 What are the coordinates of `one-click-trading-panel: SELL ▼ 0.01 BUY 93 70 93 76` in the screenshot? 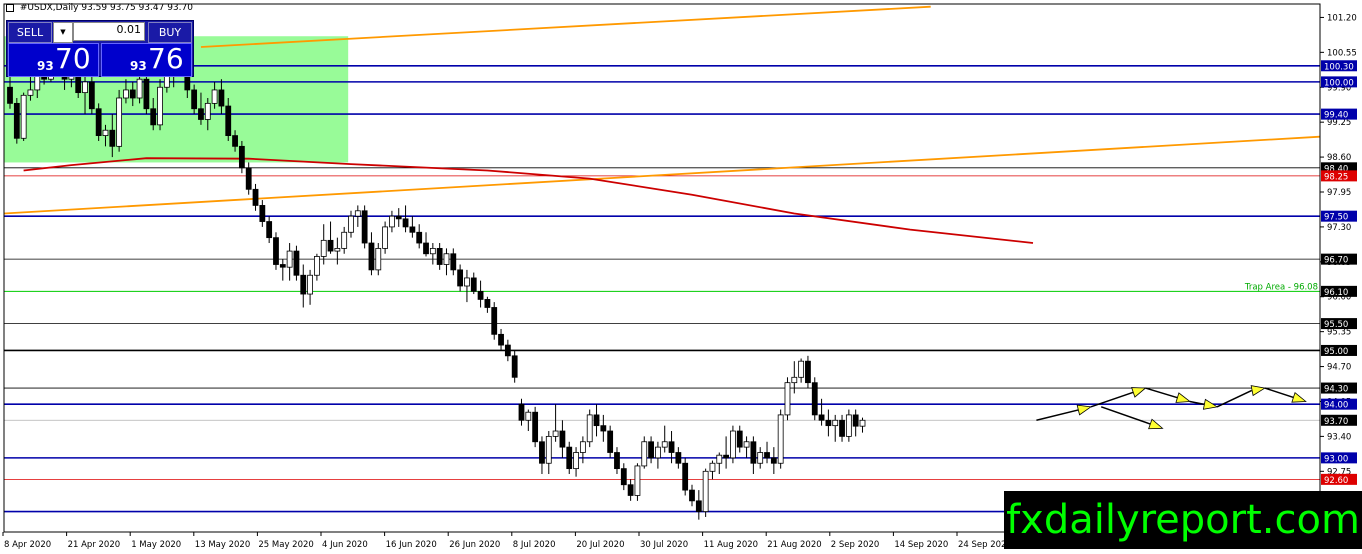 It's located at (100, 48).